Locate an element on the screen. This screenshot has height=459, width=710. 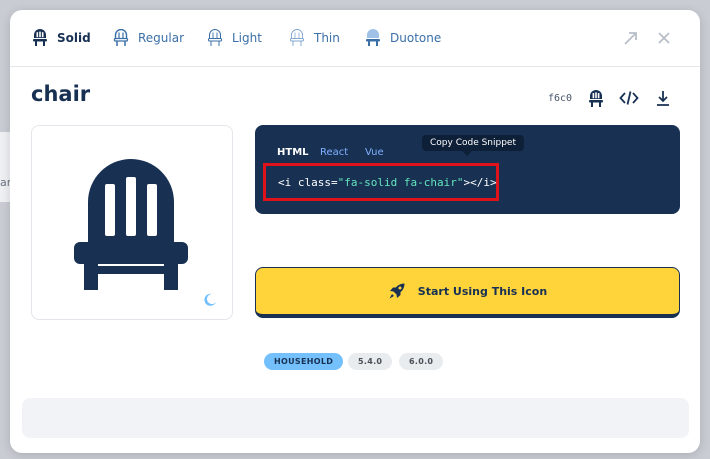
tab-light-label: Light is located at coordinates (247, 38).